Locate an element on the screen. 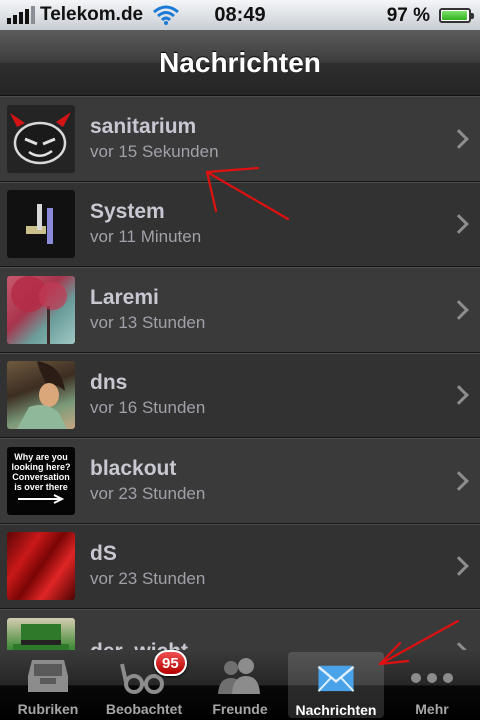 This screenshot has height=720, width=480. tab-freunde: Freunde is located at coordinates (240, 685).